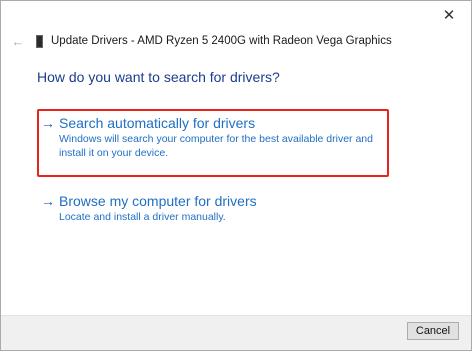  What do you see at coordinates (39, 41) in the screenshot?
I see `display-adapter-icon` at bounding box center [39, 41].